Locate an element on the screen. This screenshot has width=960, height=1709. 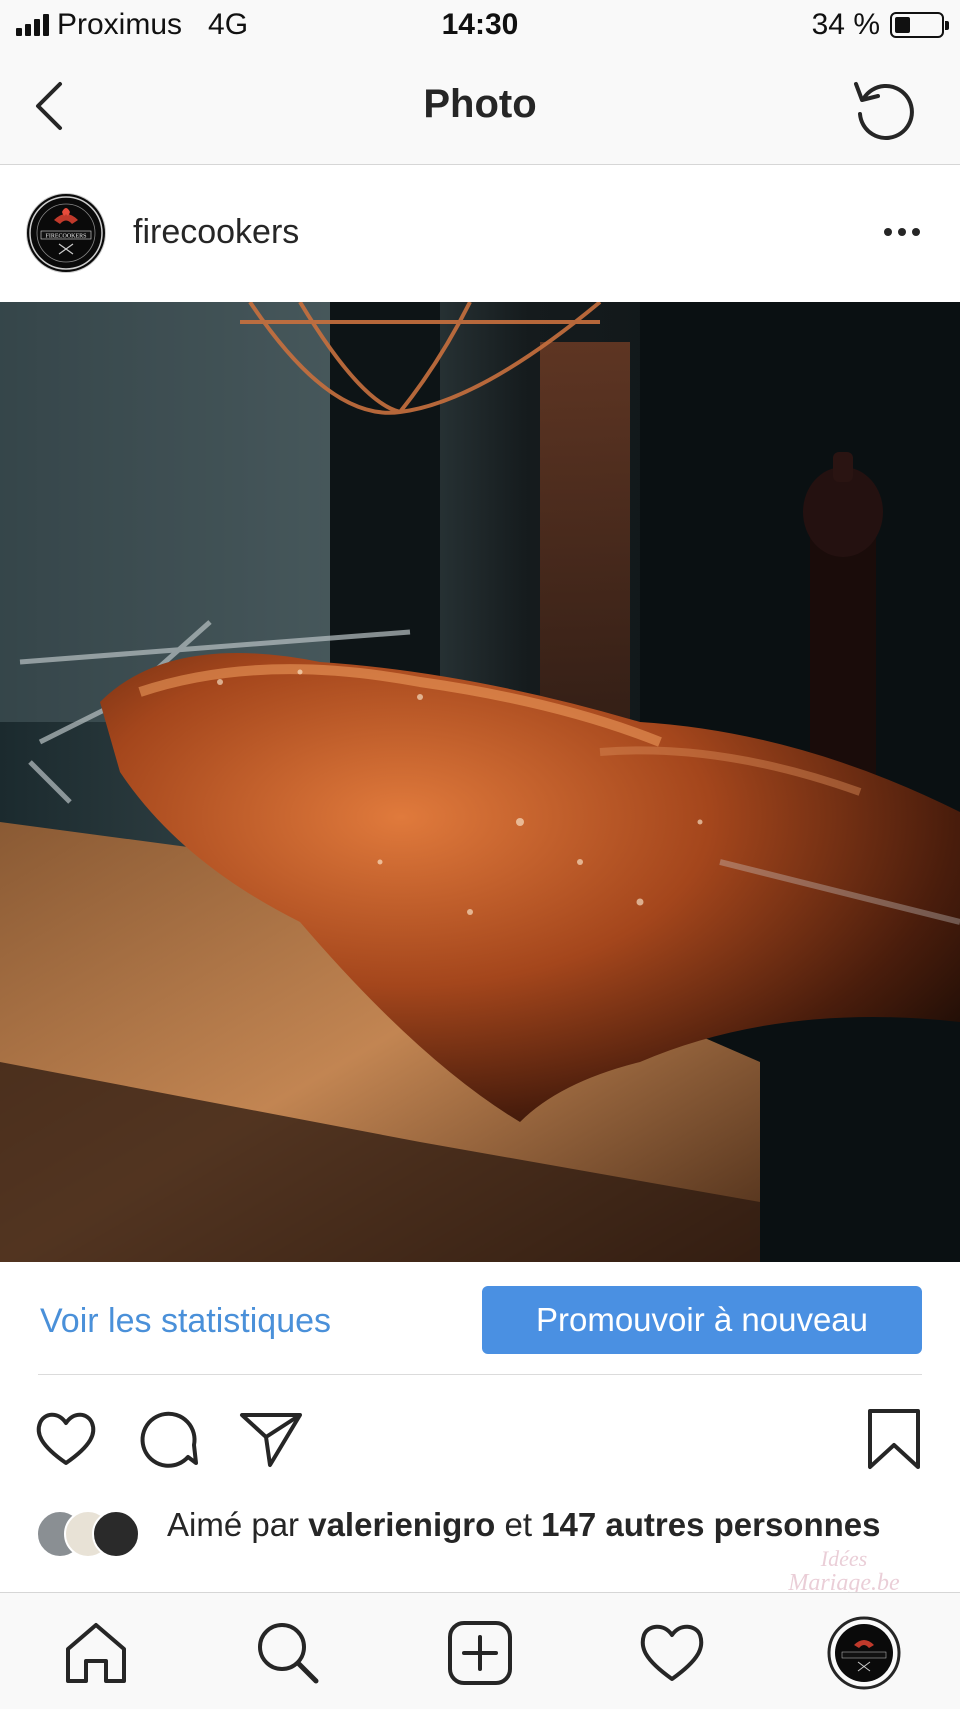
svg-text: FIRECOOKERS is located at coordinates (65, 237).